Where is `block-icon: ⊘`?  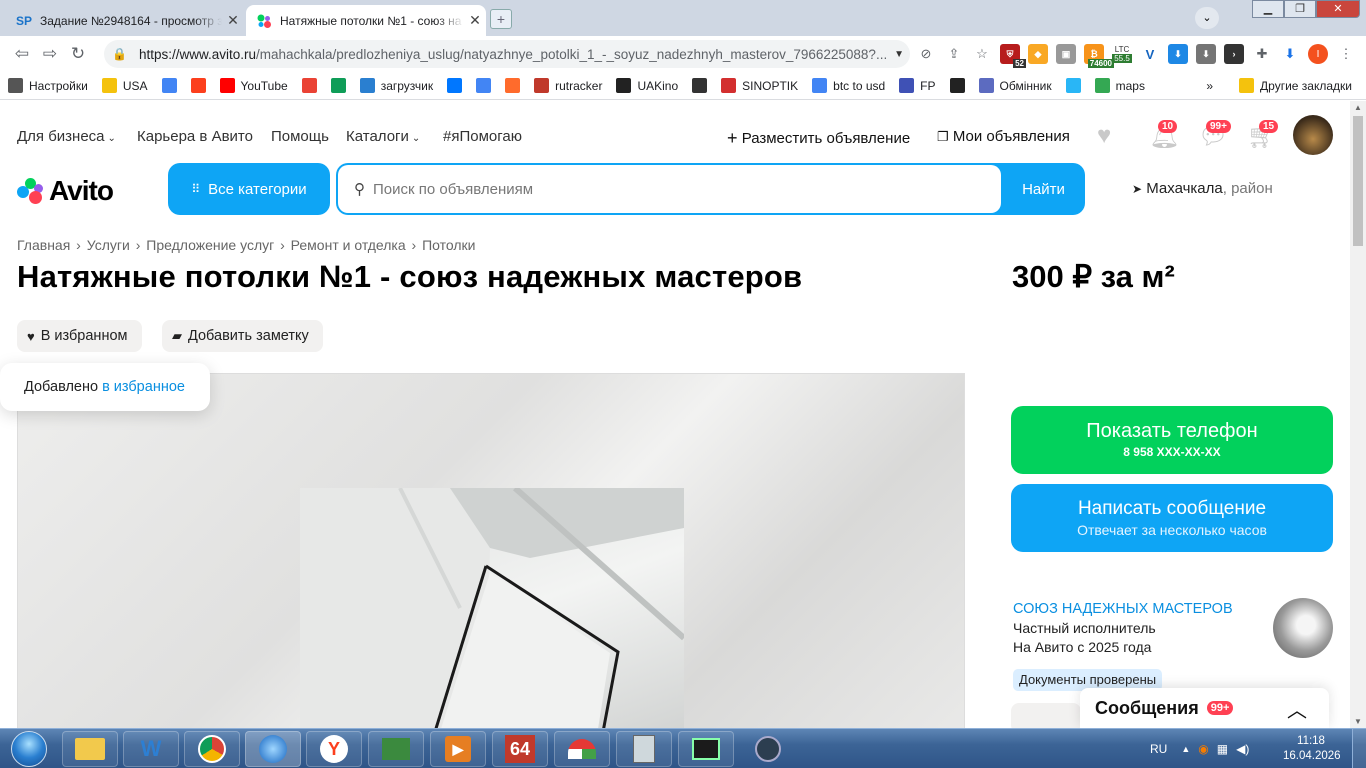 block-icon: ⊘ is located at coordinates (926, 54).